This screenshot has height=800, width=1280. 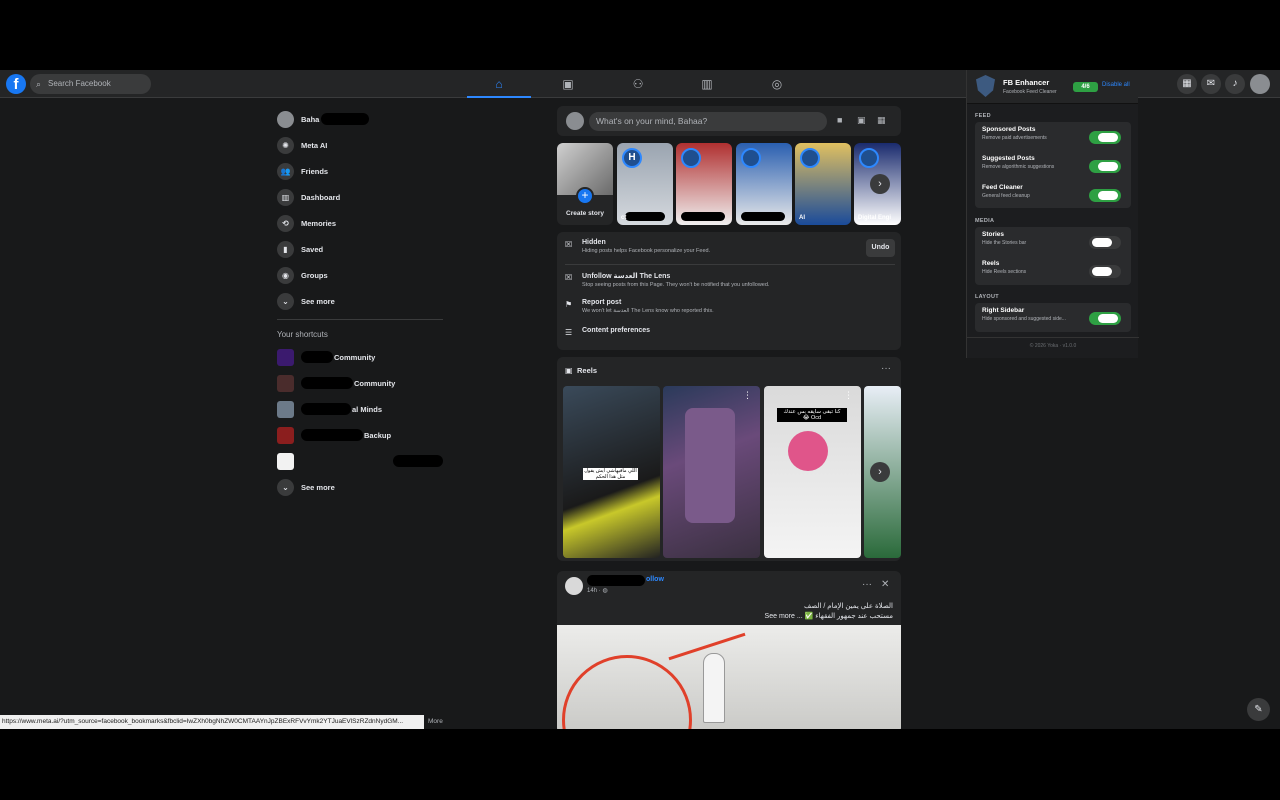 What do you see at coordinates (1053, 337) in the screenshot?
I see `divider` at bounding box center [1053, 337].